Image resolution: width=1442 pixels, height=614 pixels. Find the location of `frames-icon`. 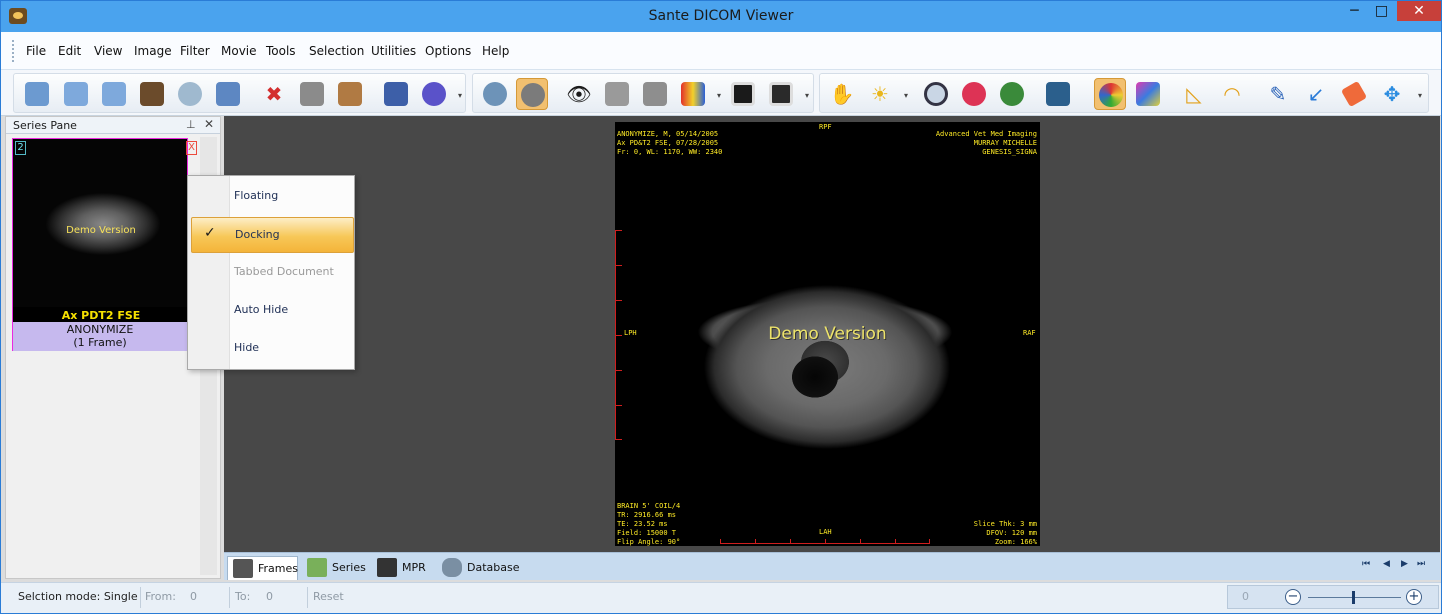

frames-icon is located at coordinates (243, 568).